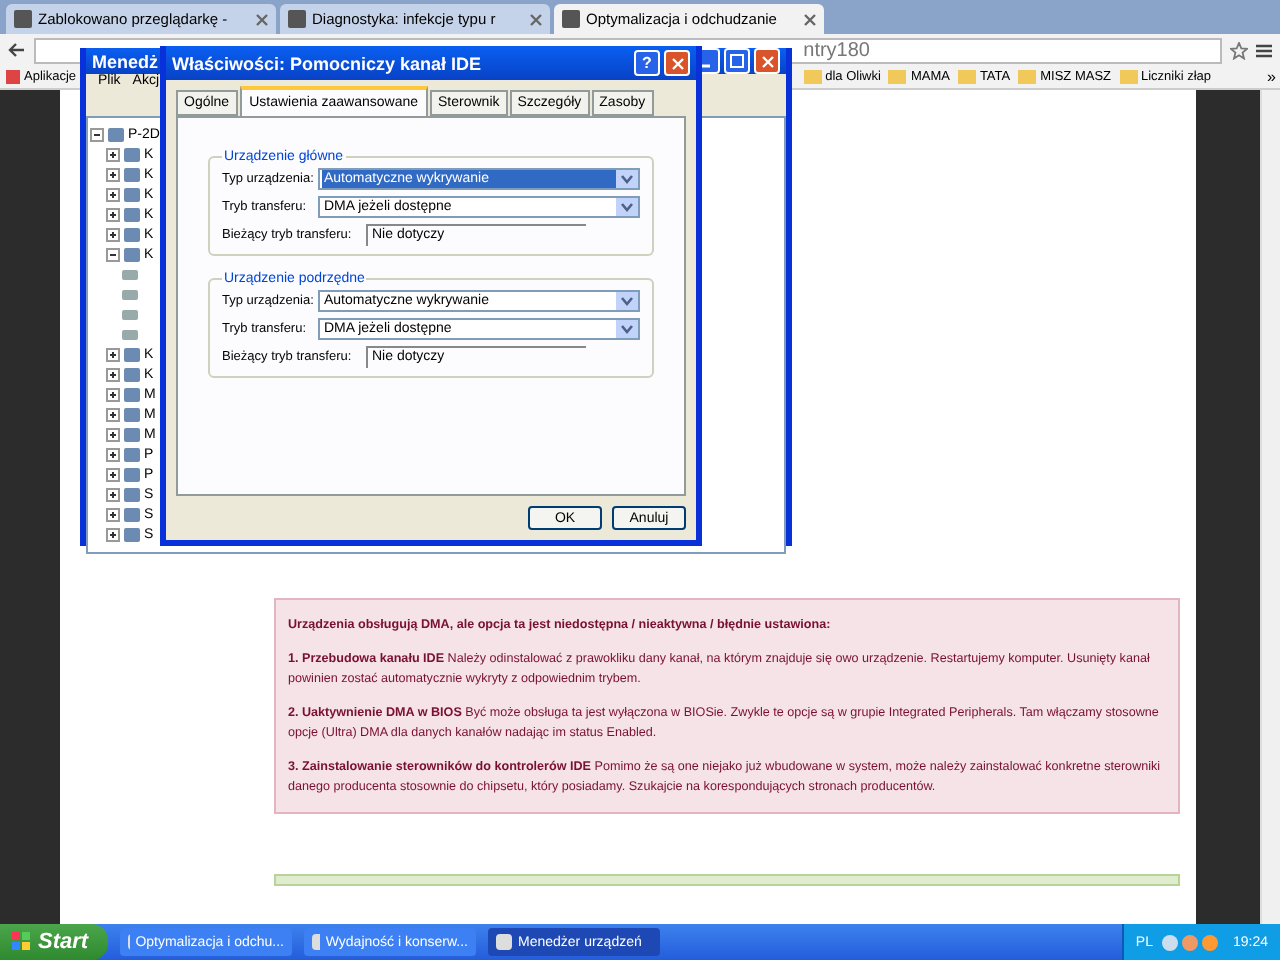 The width and height of the screenshot is (1280, 960). What do you see at coordinates (327, 63) in the screenshot?
I see `dialog-title: Właściwości: Pomocniczy kanał IDE` at bounding box center [327, 63].